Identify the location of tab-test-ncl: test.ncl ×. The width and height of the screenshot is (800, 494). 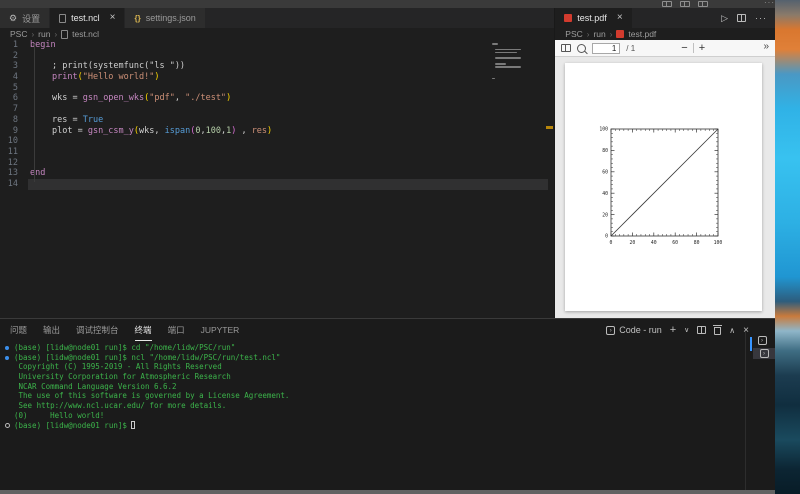
(88, 18).